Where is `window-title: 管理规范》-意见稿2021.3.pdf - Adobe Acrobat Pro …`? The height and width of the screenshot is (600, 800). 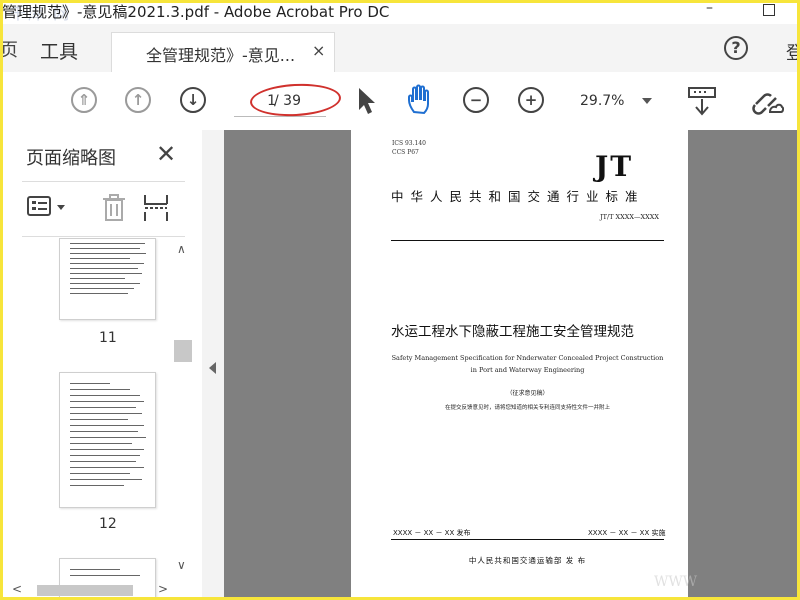 window-title: 管理规范》-意见稿2021.3.pdf - Adobe Acrobat Pro … is located at coordinates (196, 12).